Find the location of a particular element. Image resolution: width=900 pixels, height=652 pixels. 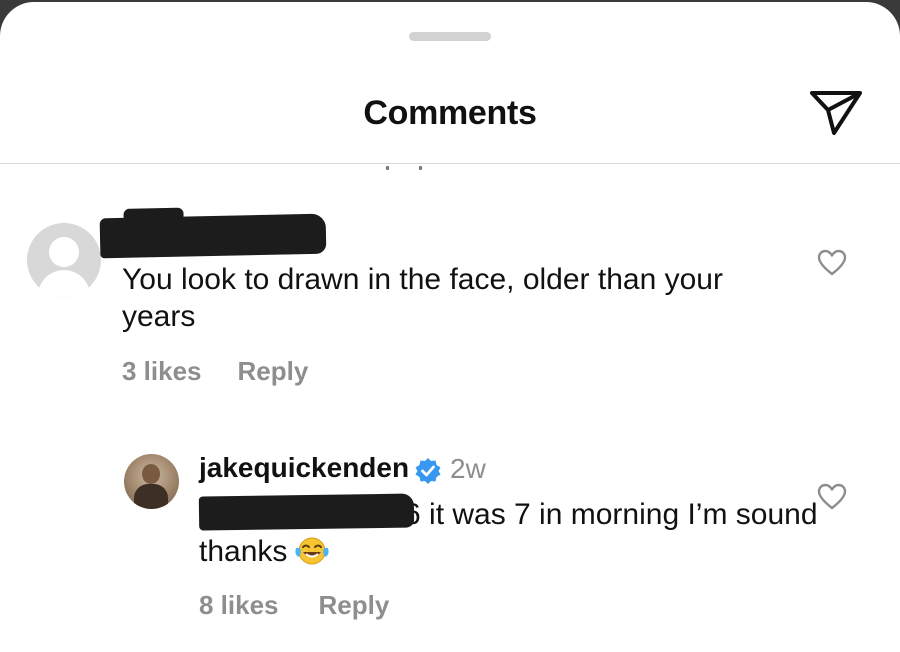

avatar-placeholder-body is located at coordinates (64, 283).